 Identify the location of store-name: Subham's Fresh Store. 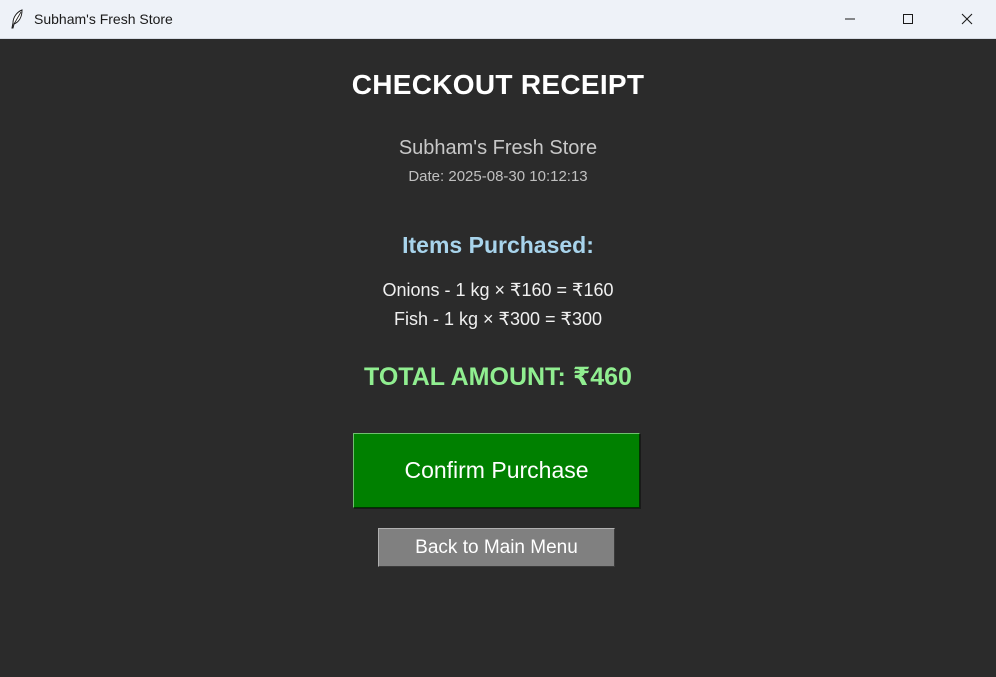
(498, 148).